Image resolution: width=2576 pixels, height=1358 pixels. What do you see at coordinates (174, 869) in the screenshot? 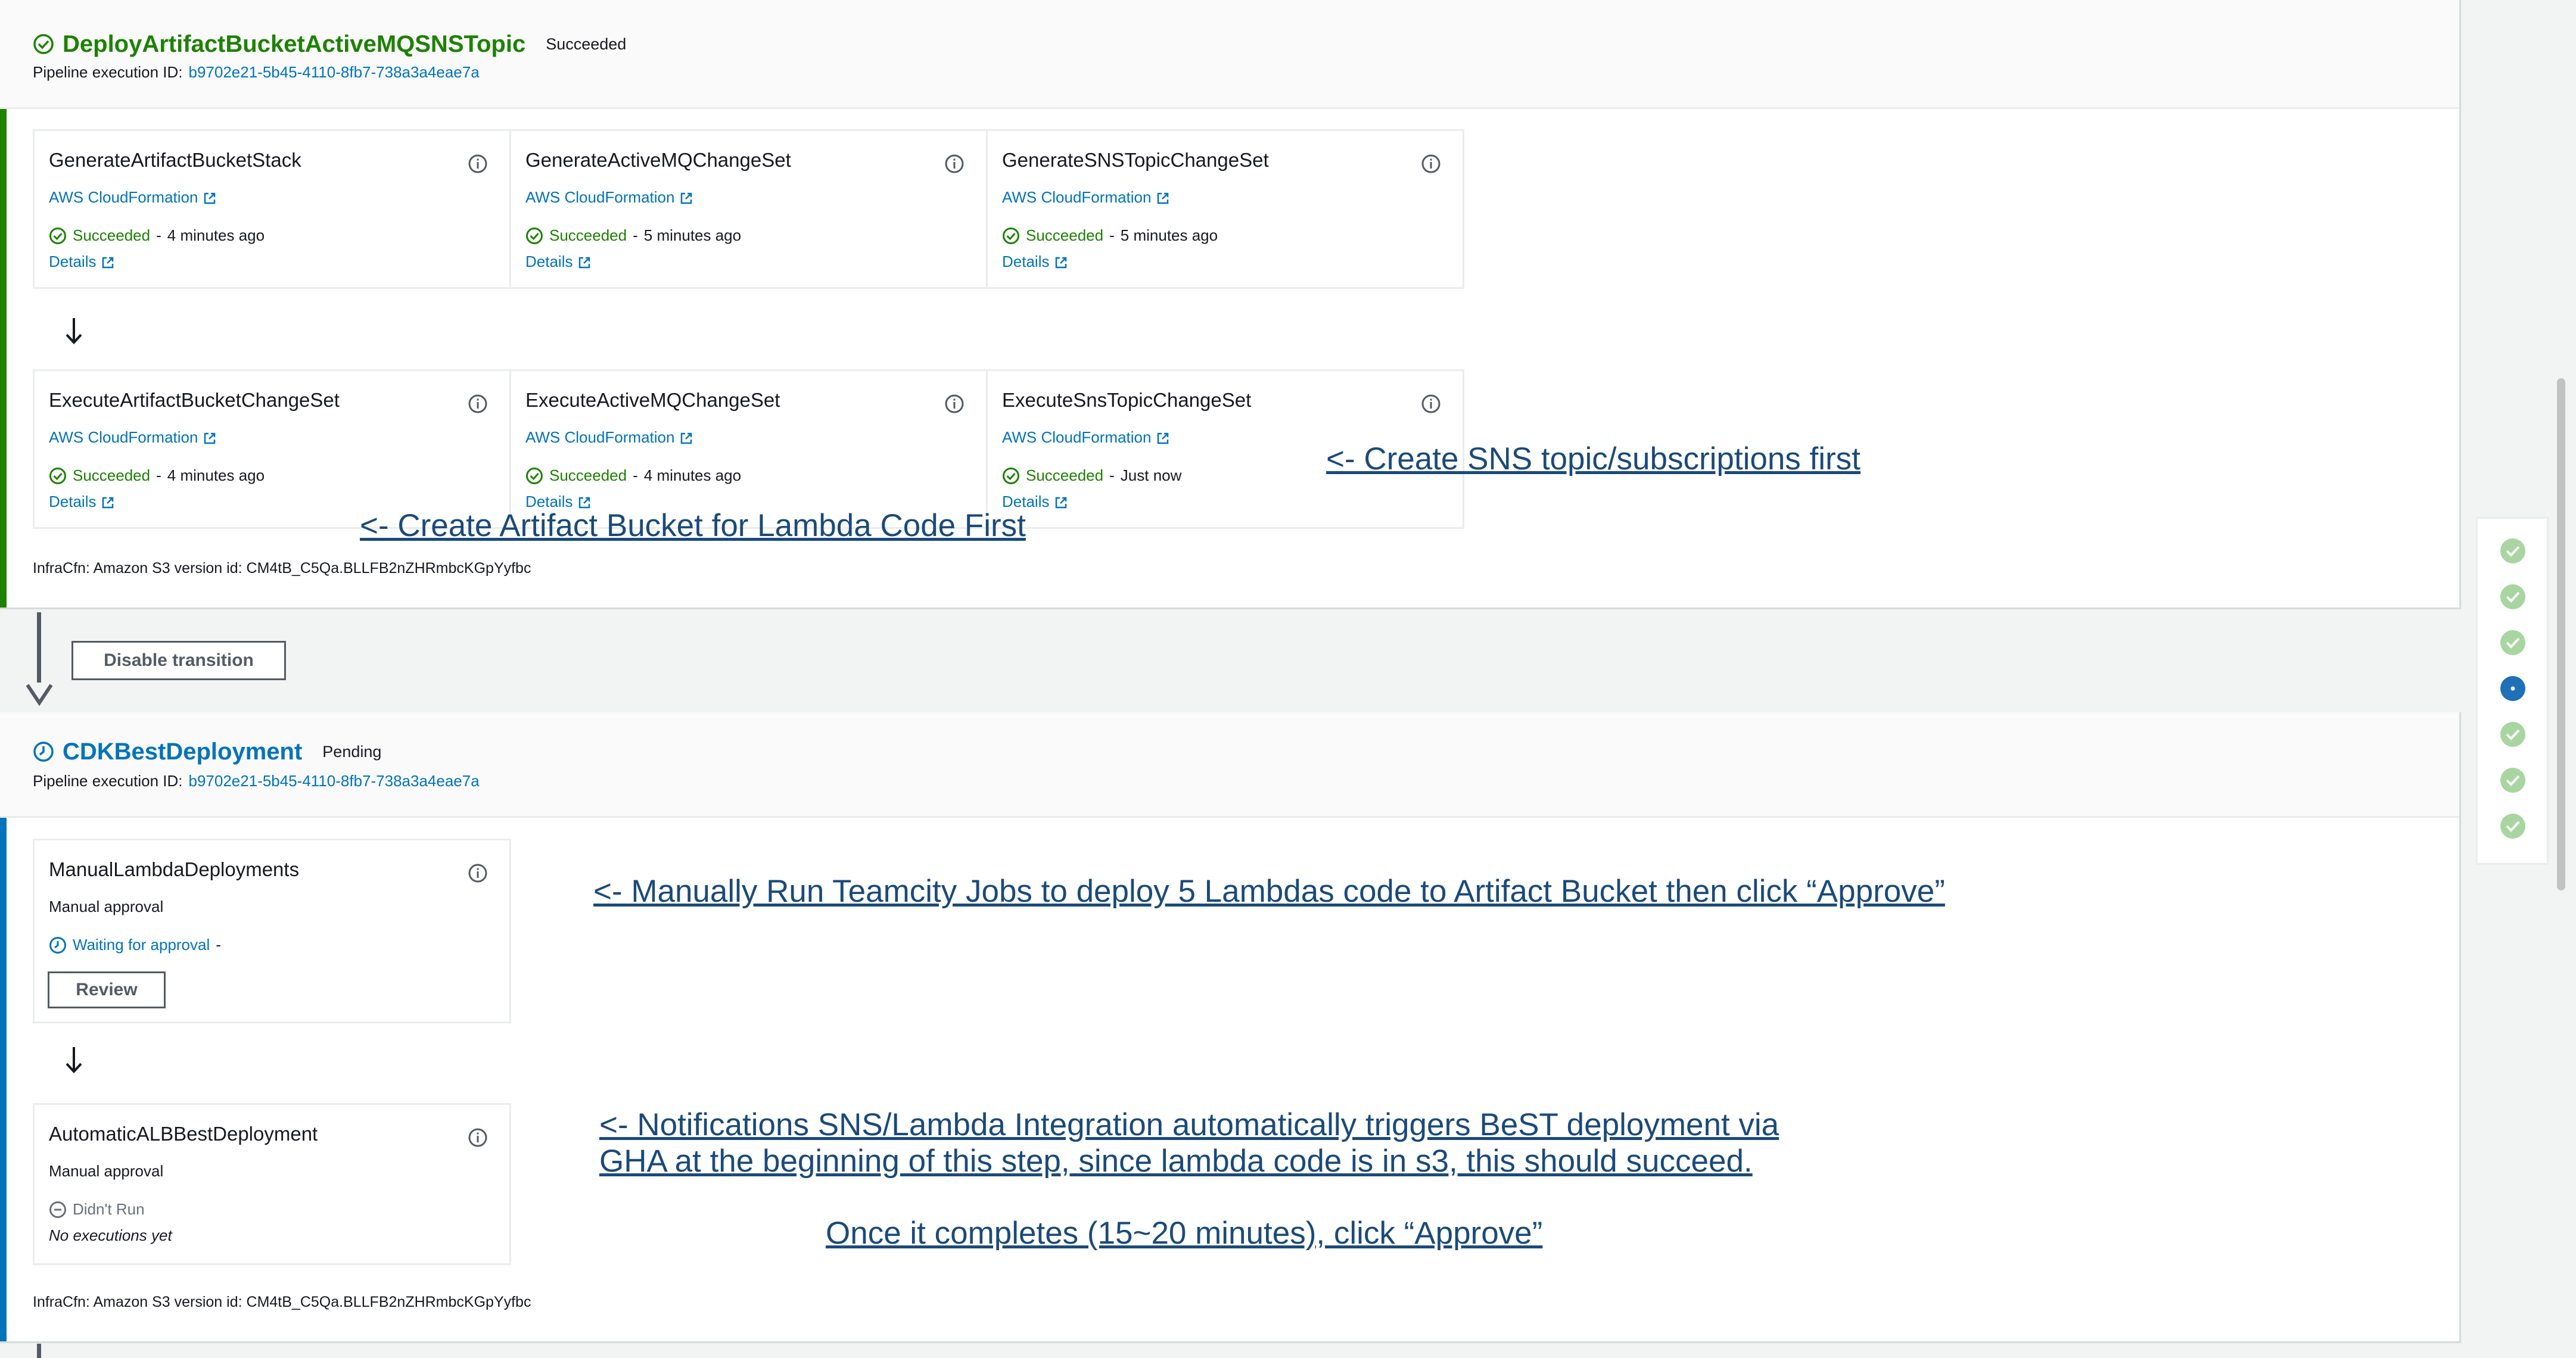
I see `action-name: ManualLambdaDeployments` at bounding box center [174, 869].